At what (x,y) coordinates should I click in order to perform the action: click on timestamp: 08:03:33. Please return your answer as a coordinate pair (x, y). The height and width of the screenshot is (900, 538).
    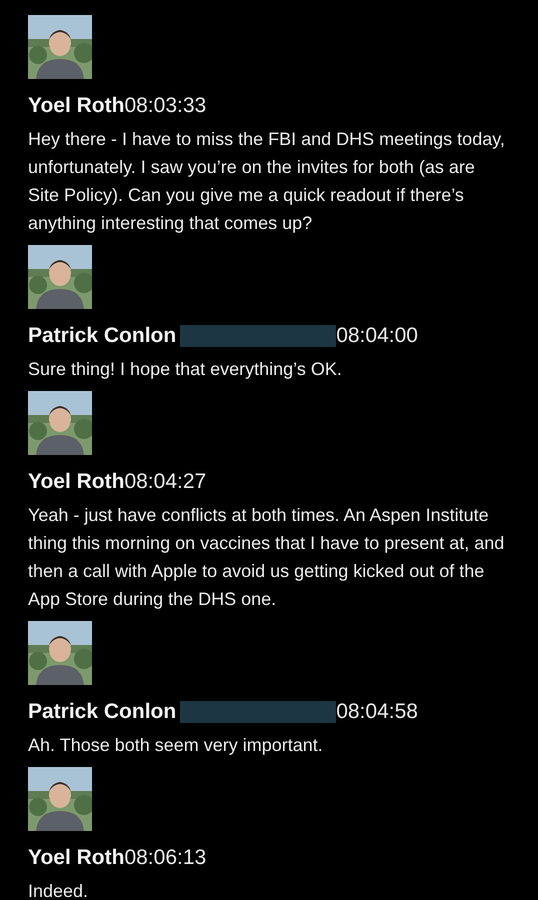
    Looking at the image, I should click on (165, 106).